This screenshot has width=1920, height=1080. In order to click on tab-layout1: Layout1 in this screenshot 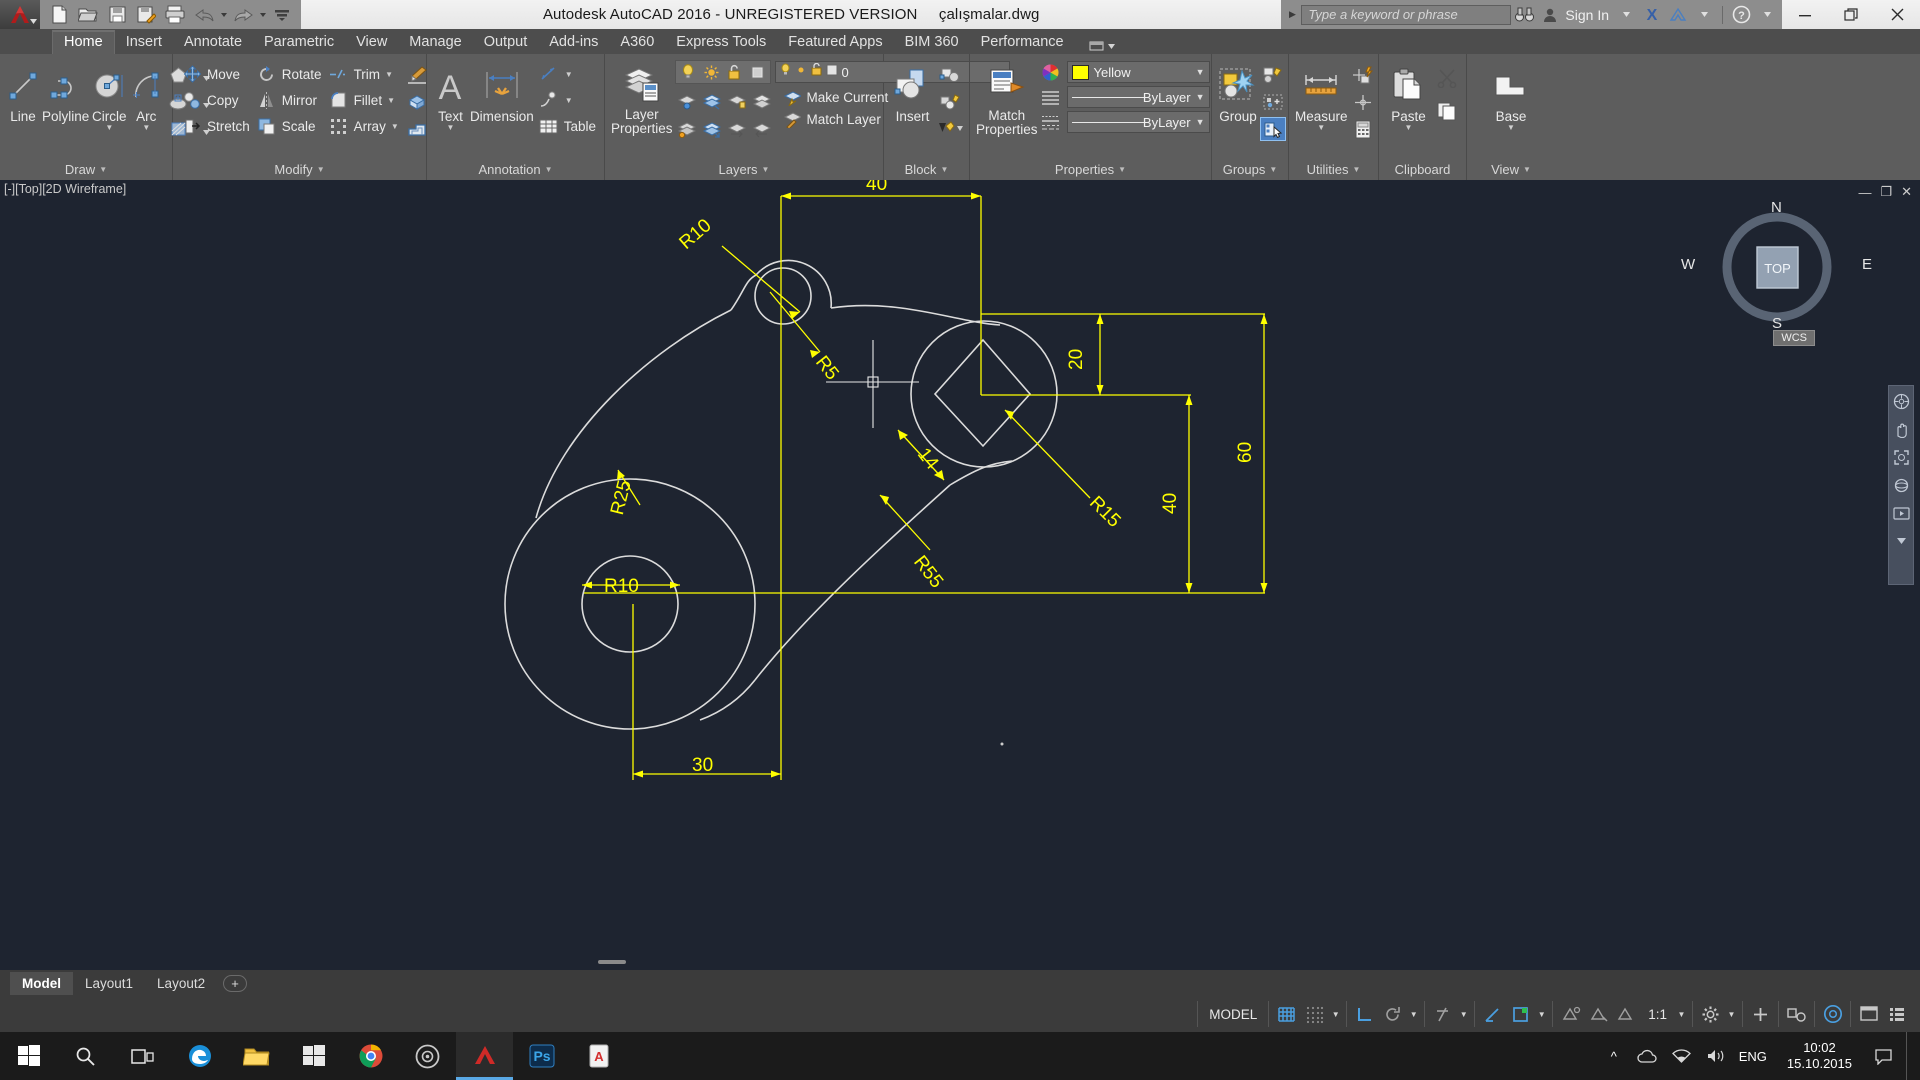, I will do `click(109, 983)`.